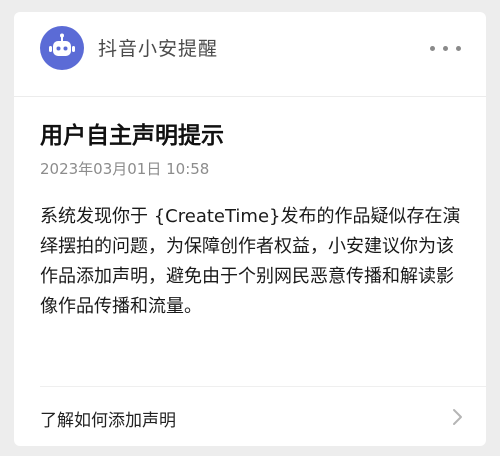  I want to click on card-header: 抖音小安提醒, so click(250, 48).